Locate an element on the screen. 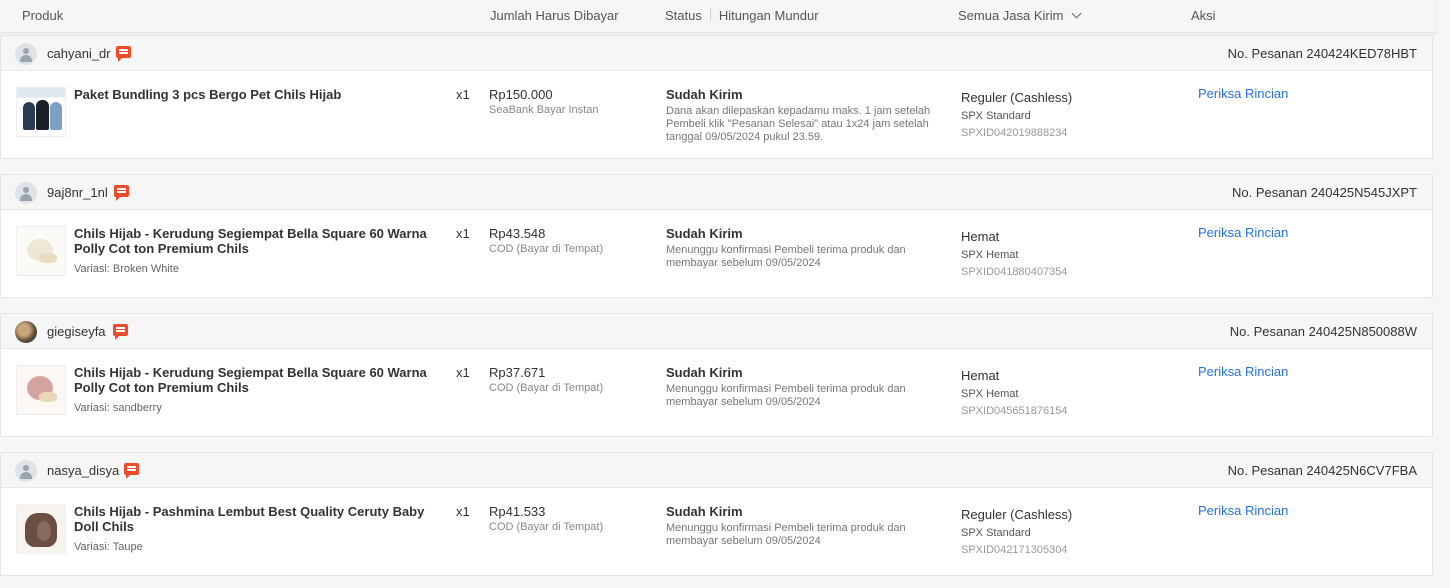  amount-due: Rp43.548 is located at coordinates (517, 233).